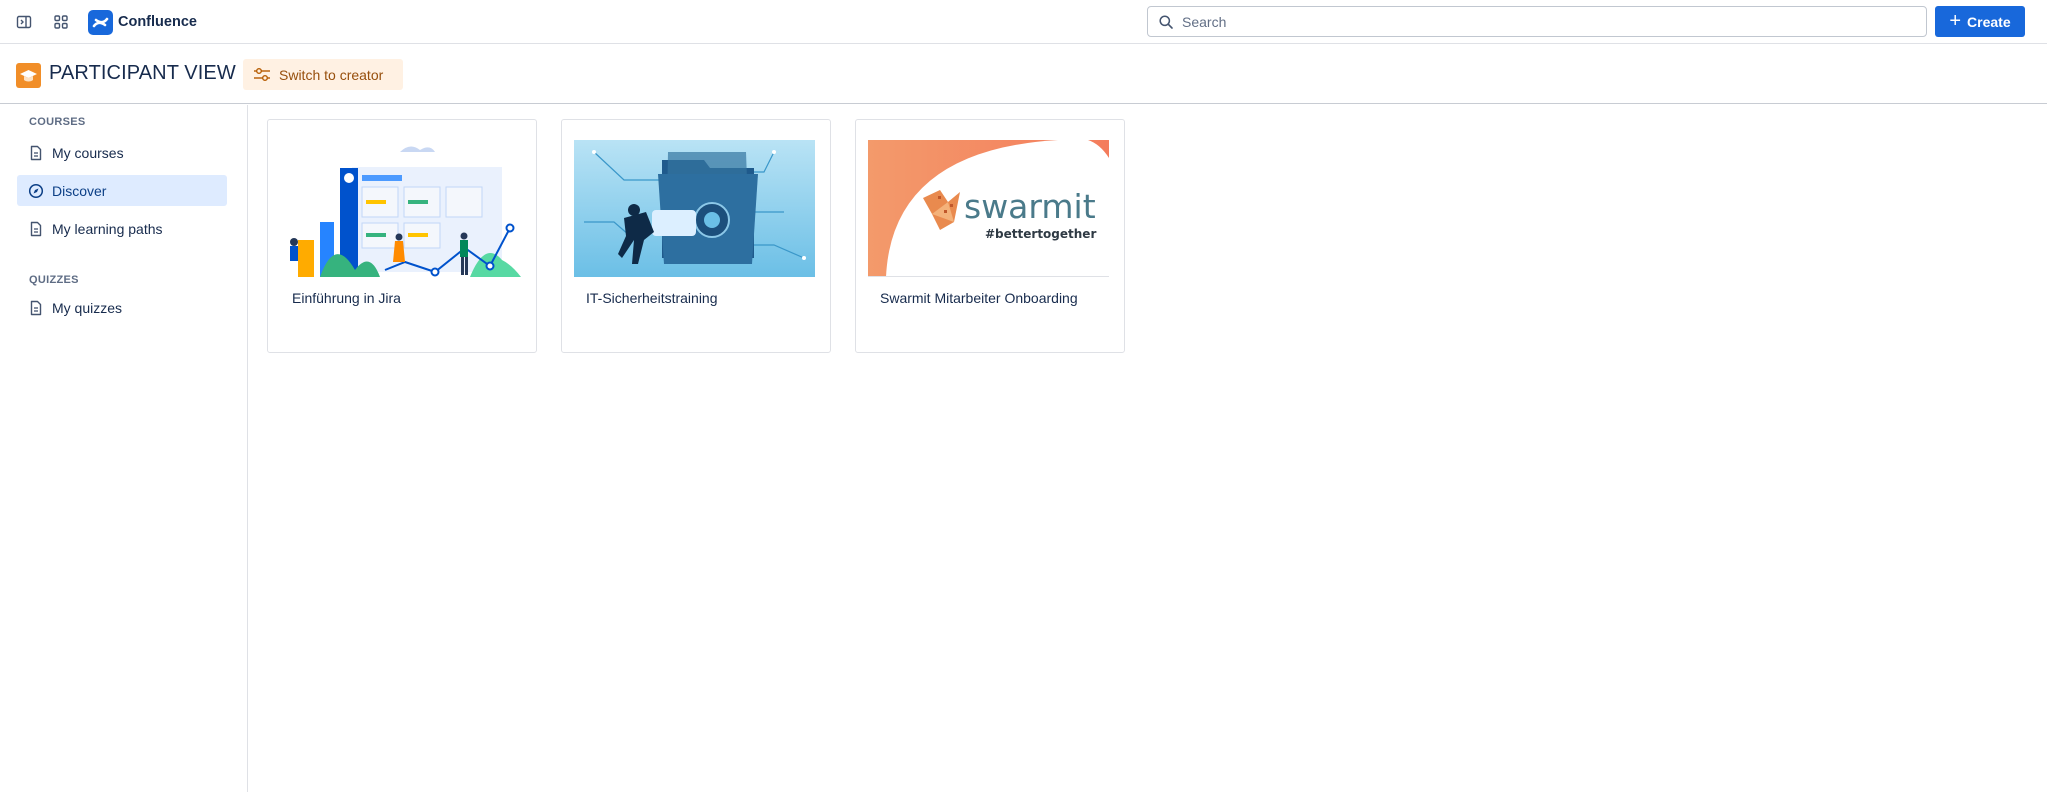 Image resolution: width=2047 pixels, height=792 pixels. I want to click on confluence-logo-icon, so click(100, 22).